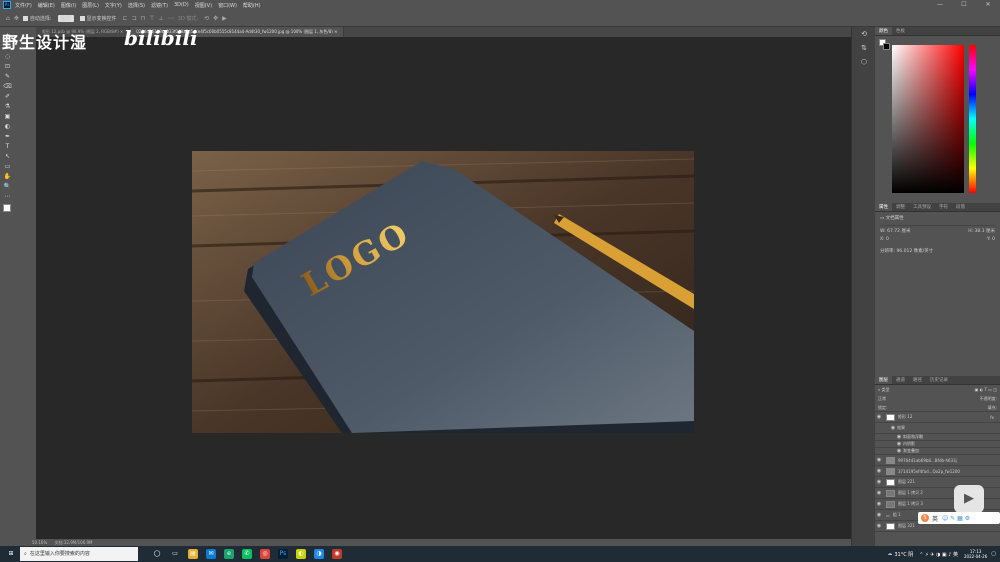  I want to click on app3-icon: ◉, so click(337, 554).